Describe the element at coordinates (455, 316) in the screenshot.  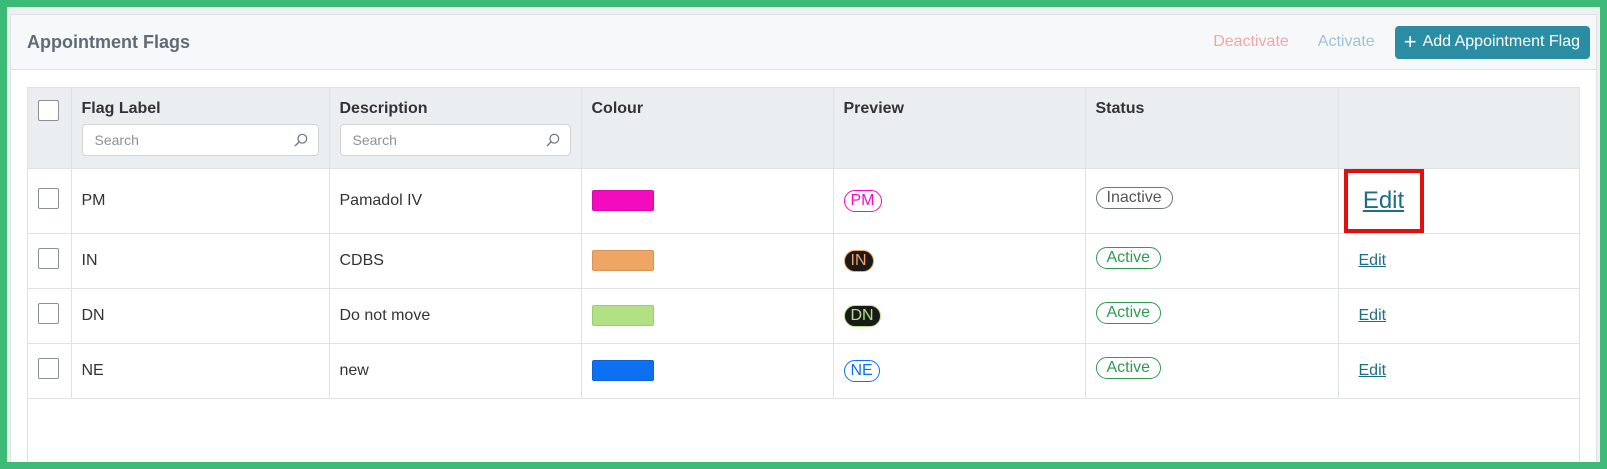
I see `description-cell: Do not move` at that location.